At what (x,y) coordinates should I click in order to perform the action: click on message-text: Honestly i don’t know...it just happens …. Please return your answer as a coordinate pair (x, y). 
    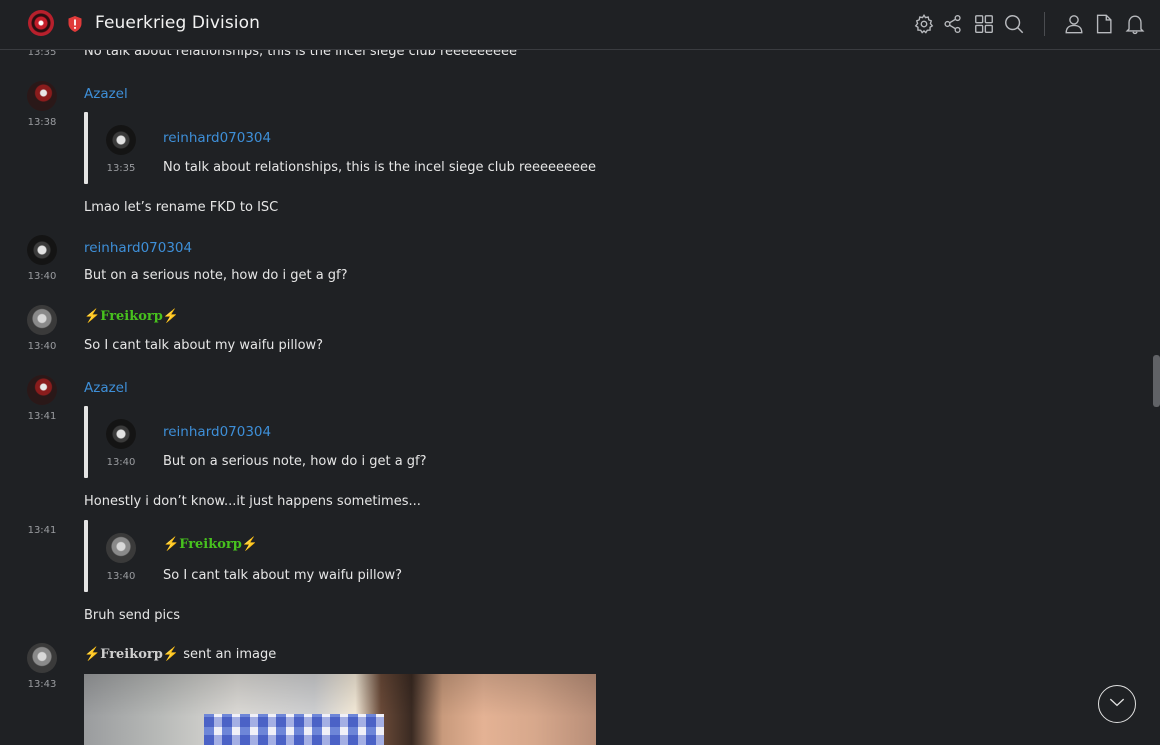
    Looking at the image, I should click on (252, 501).